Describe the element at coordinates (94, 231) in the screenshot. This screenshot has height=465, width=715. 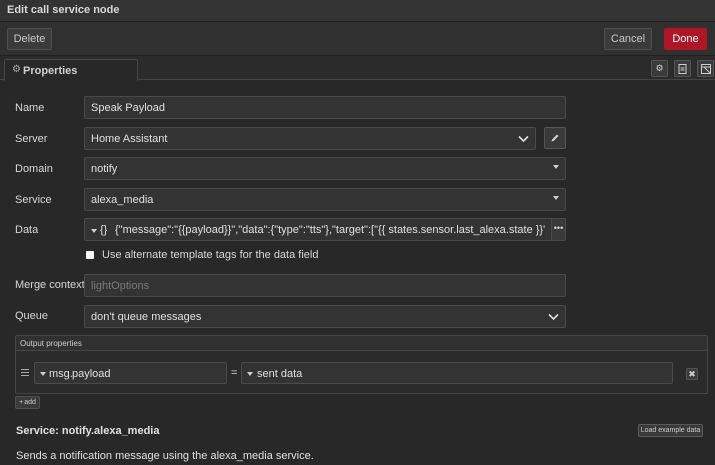
I see `type-caret-icon` at that location.